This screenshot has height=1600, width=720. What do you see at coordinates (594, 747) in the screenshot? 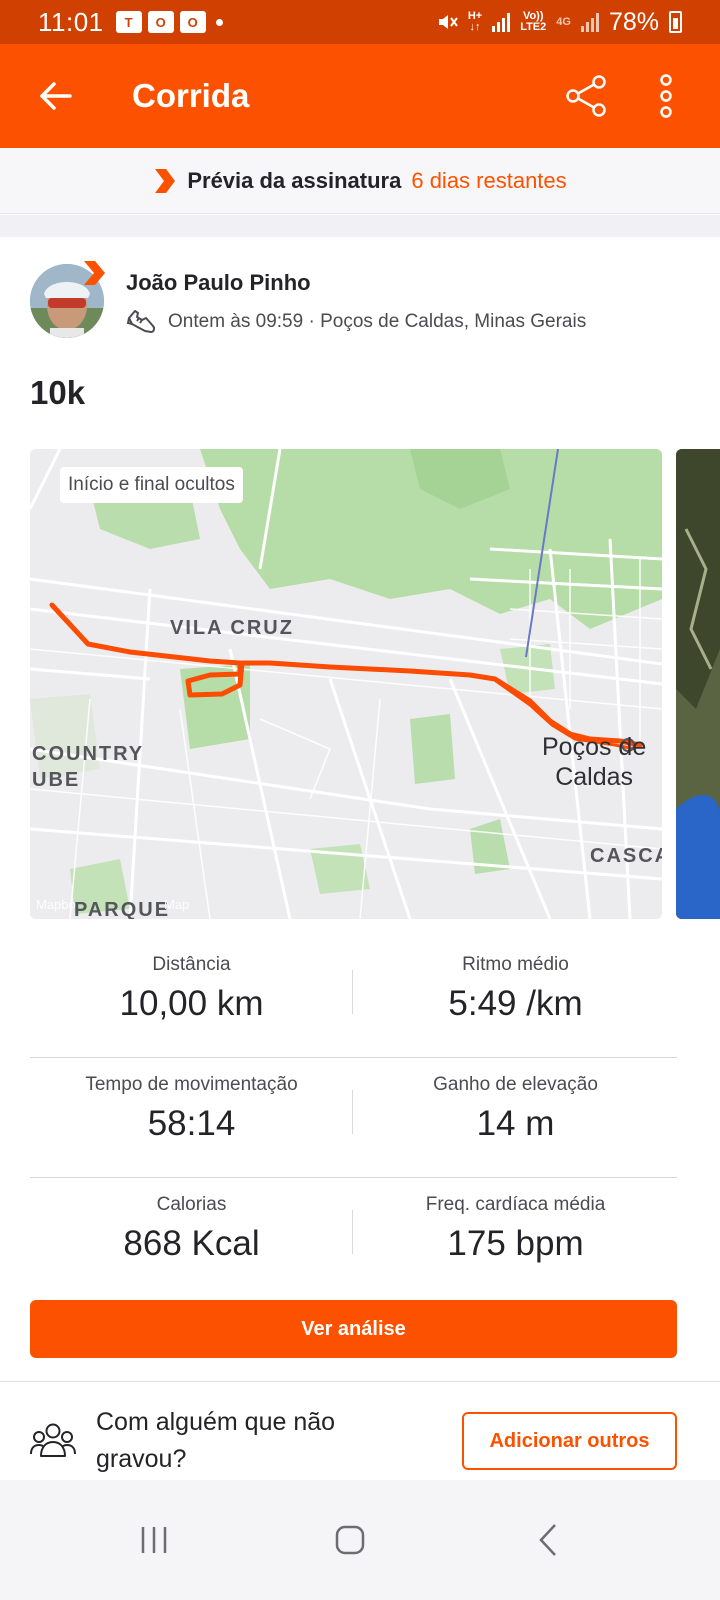
I see `map-city-line1: Poços de` at bounding box center [594, 747].